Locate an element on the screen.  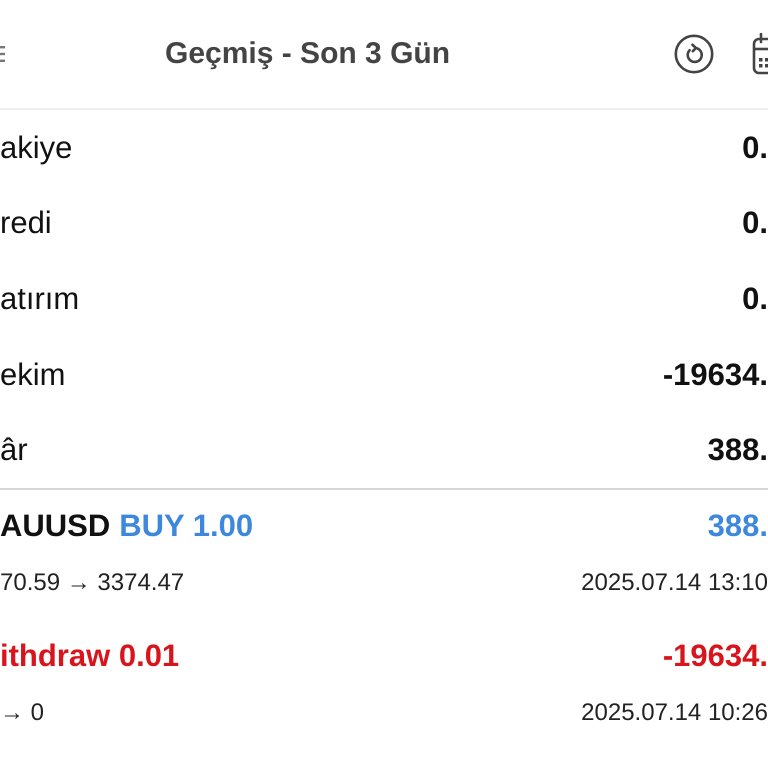
deal-time-text: 2025.07.14 13:10 is located at coordinates (674, 582).